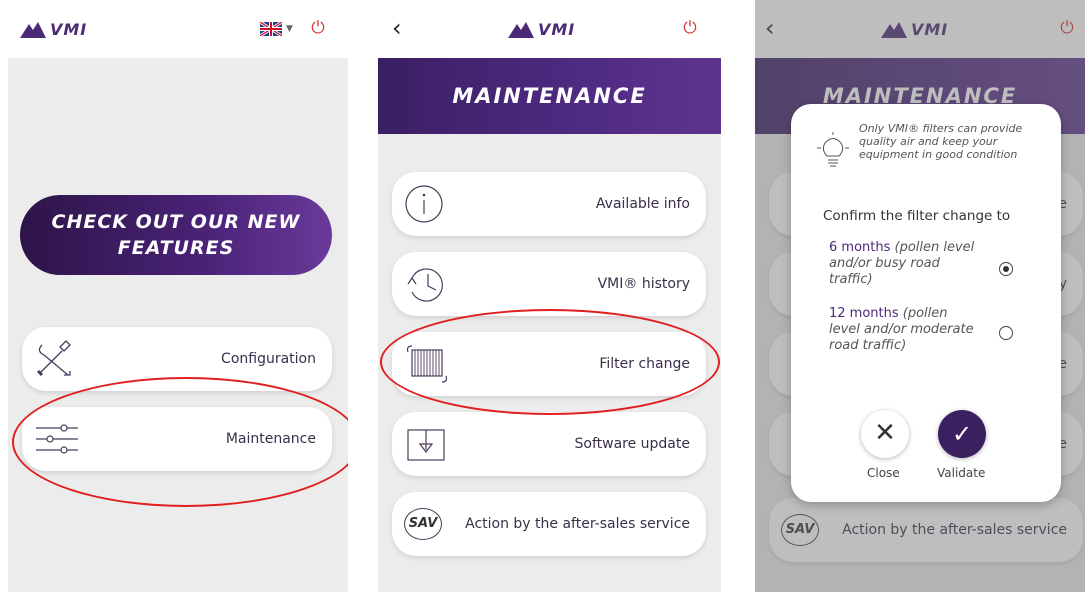 This screenshot has width=1085, height=592. I want to click on option-bold: 12 months, so click(864, 313).